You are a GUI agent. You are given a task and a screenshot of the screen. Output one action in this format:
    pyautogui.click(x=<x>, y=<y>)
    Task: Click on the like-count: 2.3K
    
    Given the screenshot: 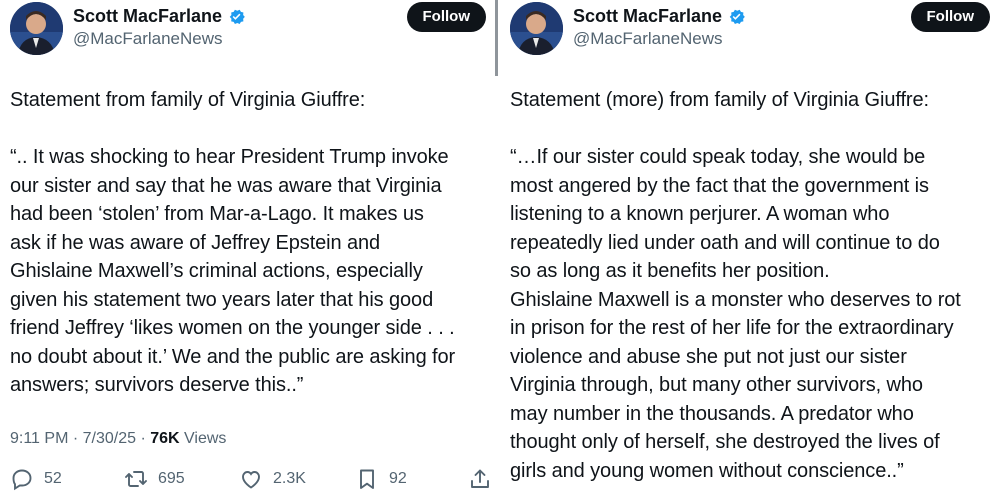 What is the action you would take?
    pyautogui.click(x=289, y=478)
    